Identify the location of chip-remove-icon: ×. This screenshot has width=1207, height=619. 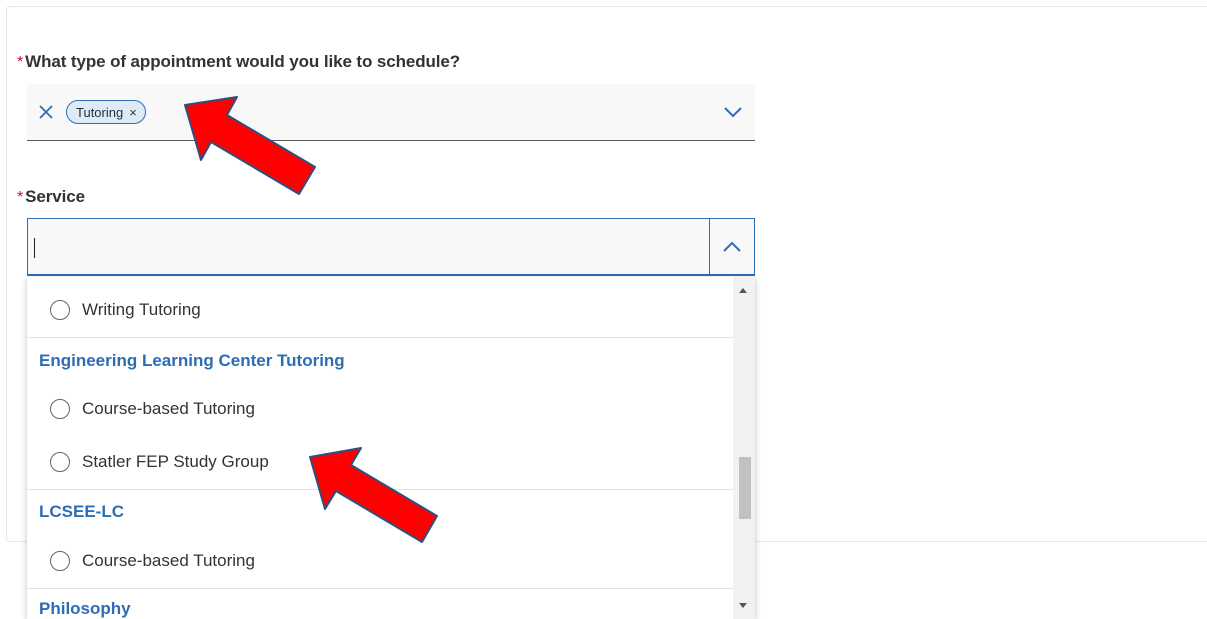
(133, 112).